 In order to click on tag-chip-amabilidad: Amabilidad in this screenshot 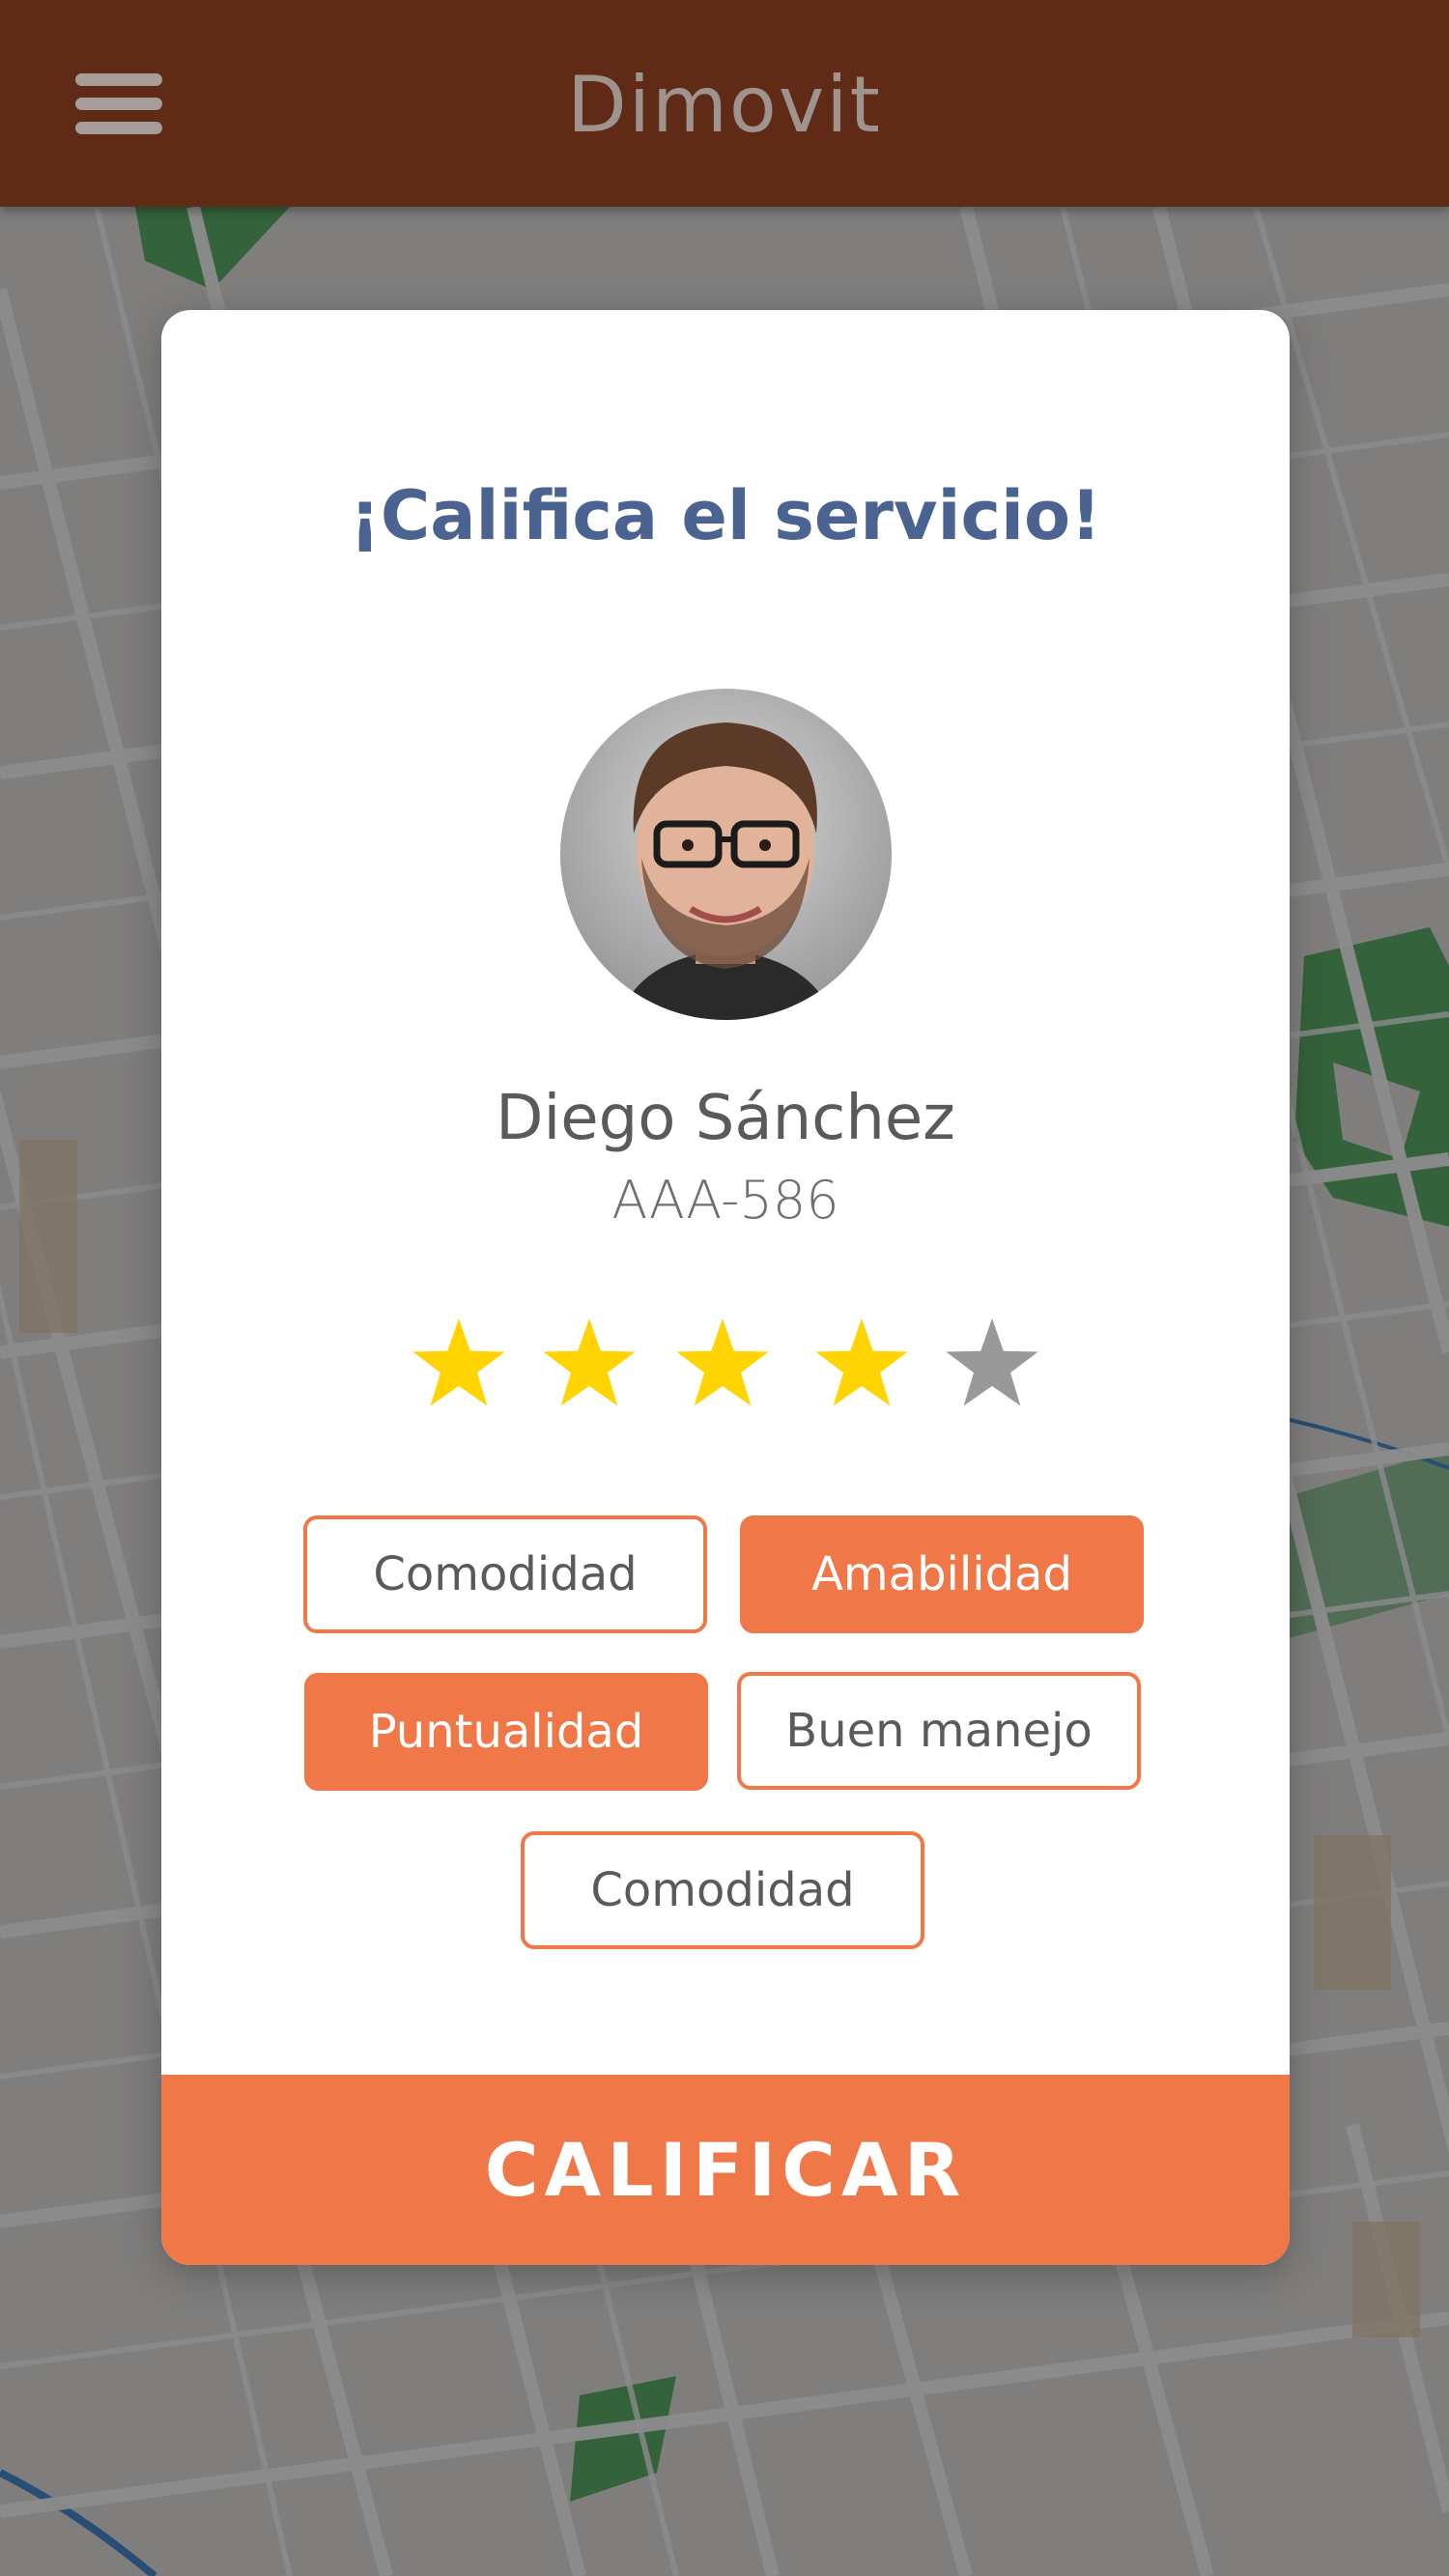, I will do `click(942, 1574)`.